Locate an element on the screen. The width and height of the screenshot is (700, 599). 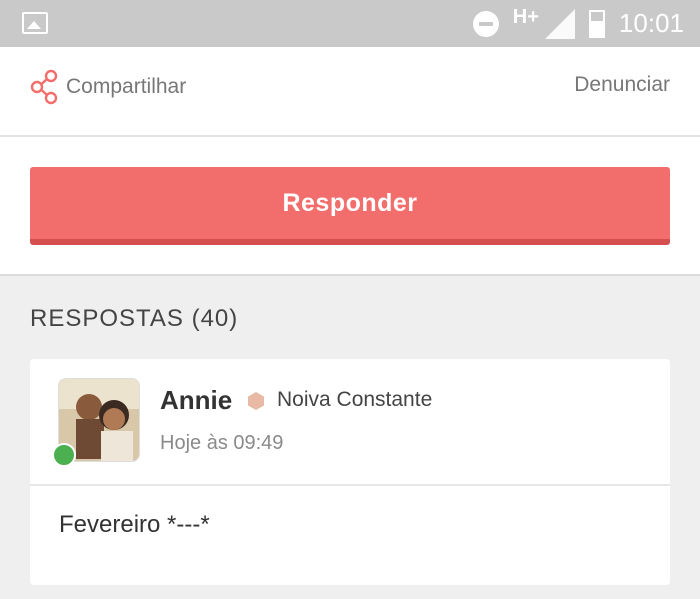
image-notification-icon is located at coordinates (35, 23).